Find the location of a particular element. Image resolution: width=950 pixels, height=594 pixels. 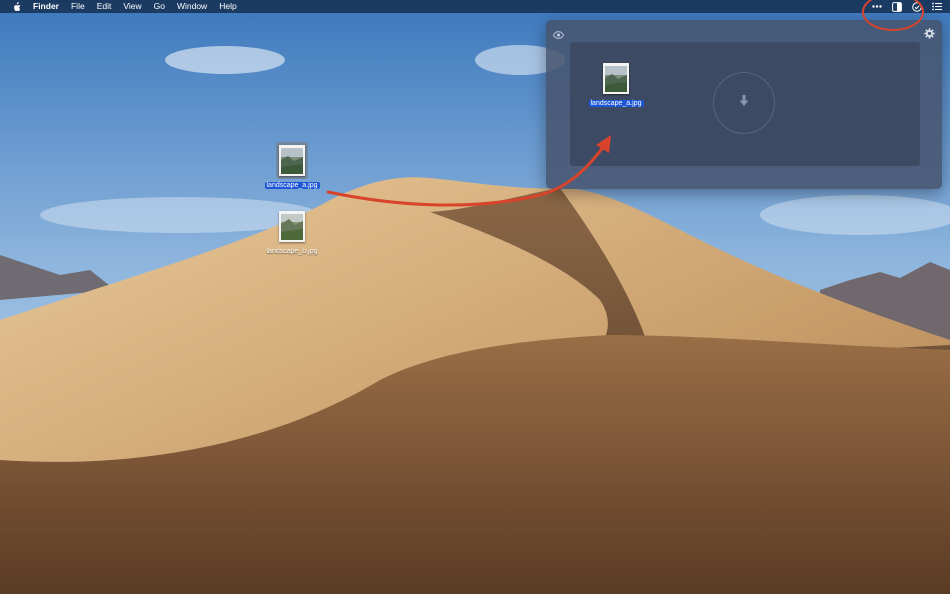

menu-help: Help is located at coordinates (227, 6).